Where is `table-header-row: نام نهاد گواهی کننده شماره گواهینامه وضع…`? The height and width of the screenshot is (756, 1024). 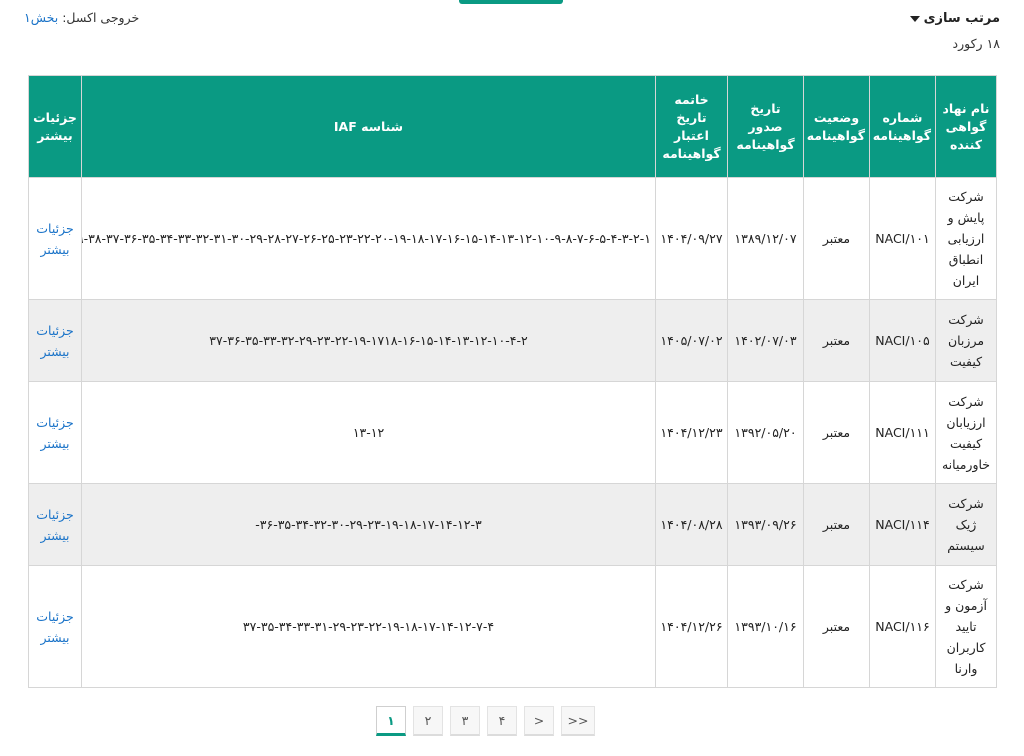
table-header-row: نام نهاد گواهی کننده شماره گواهینامه وضع… is located at coordinates (512, 126).